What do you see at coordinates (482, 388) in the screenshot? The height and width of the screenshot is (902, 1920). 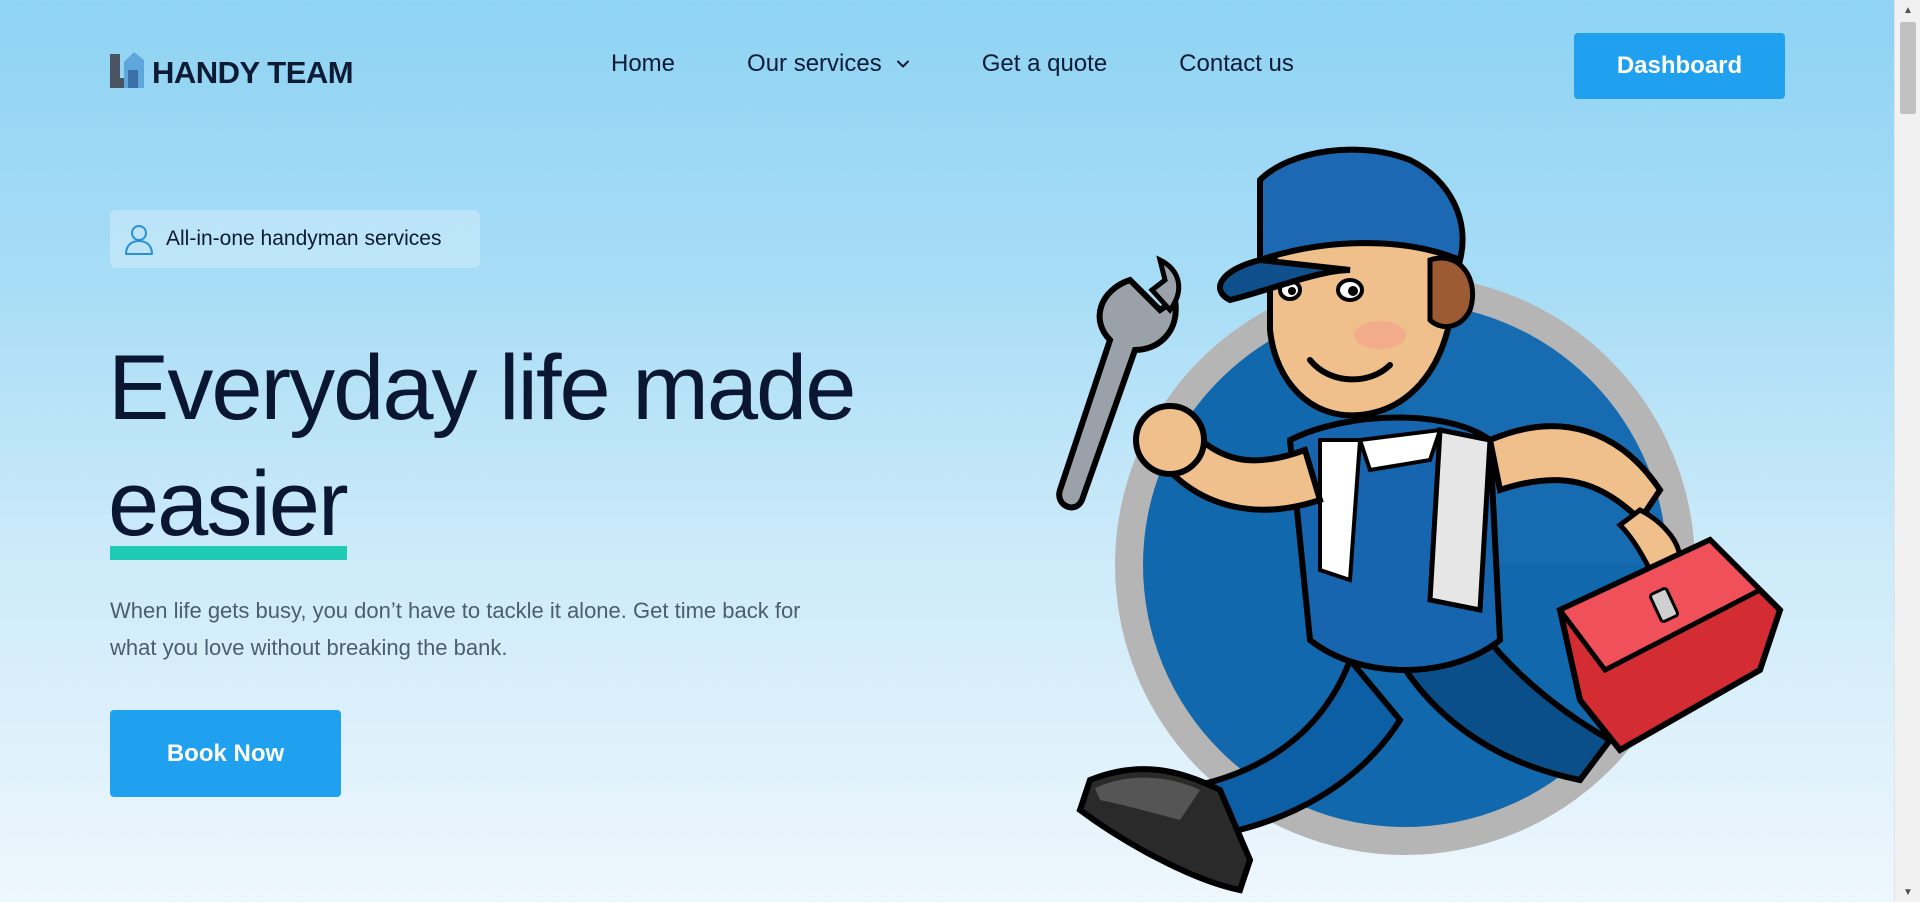 I see `hero-headline-line1: Everyday life made` at bounding box center [482, 388].